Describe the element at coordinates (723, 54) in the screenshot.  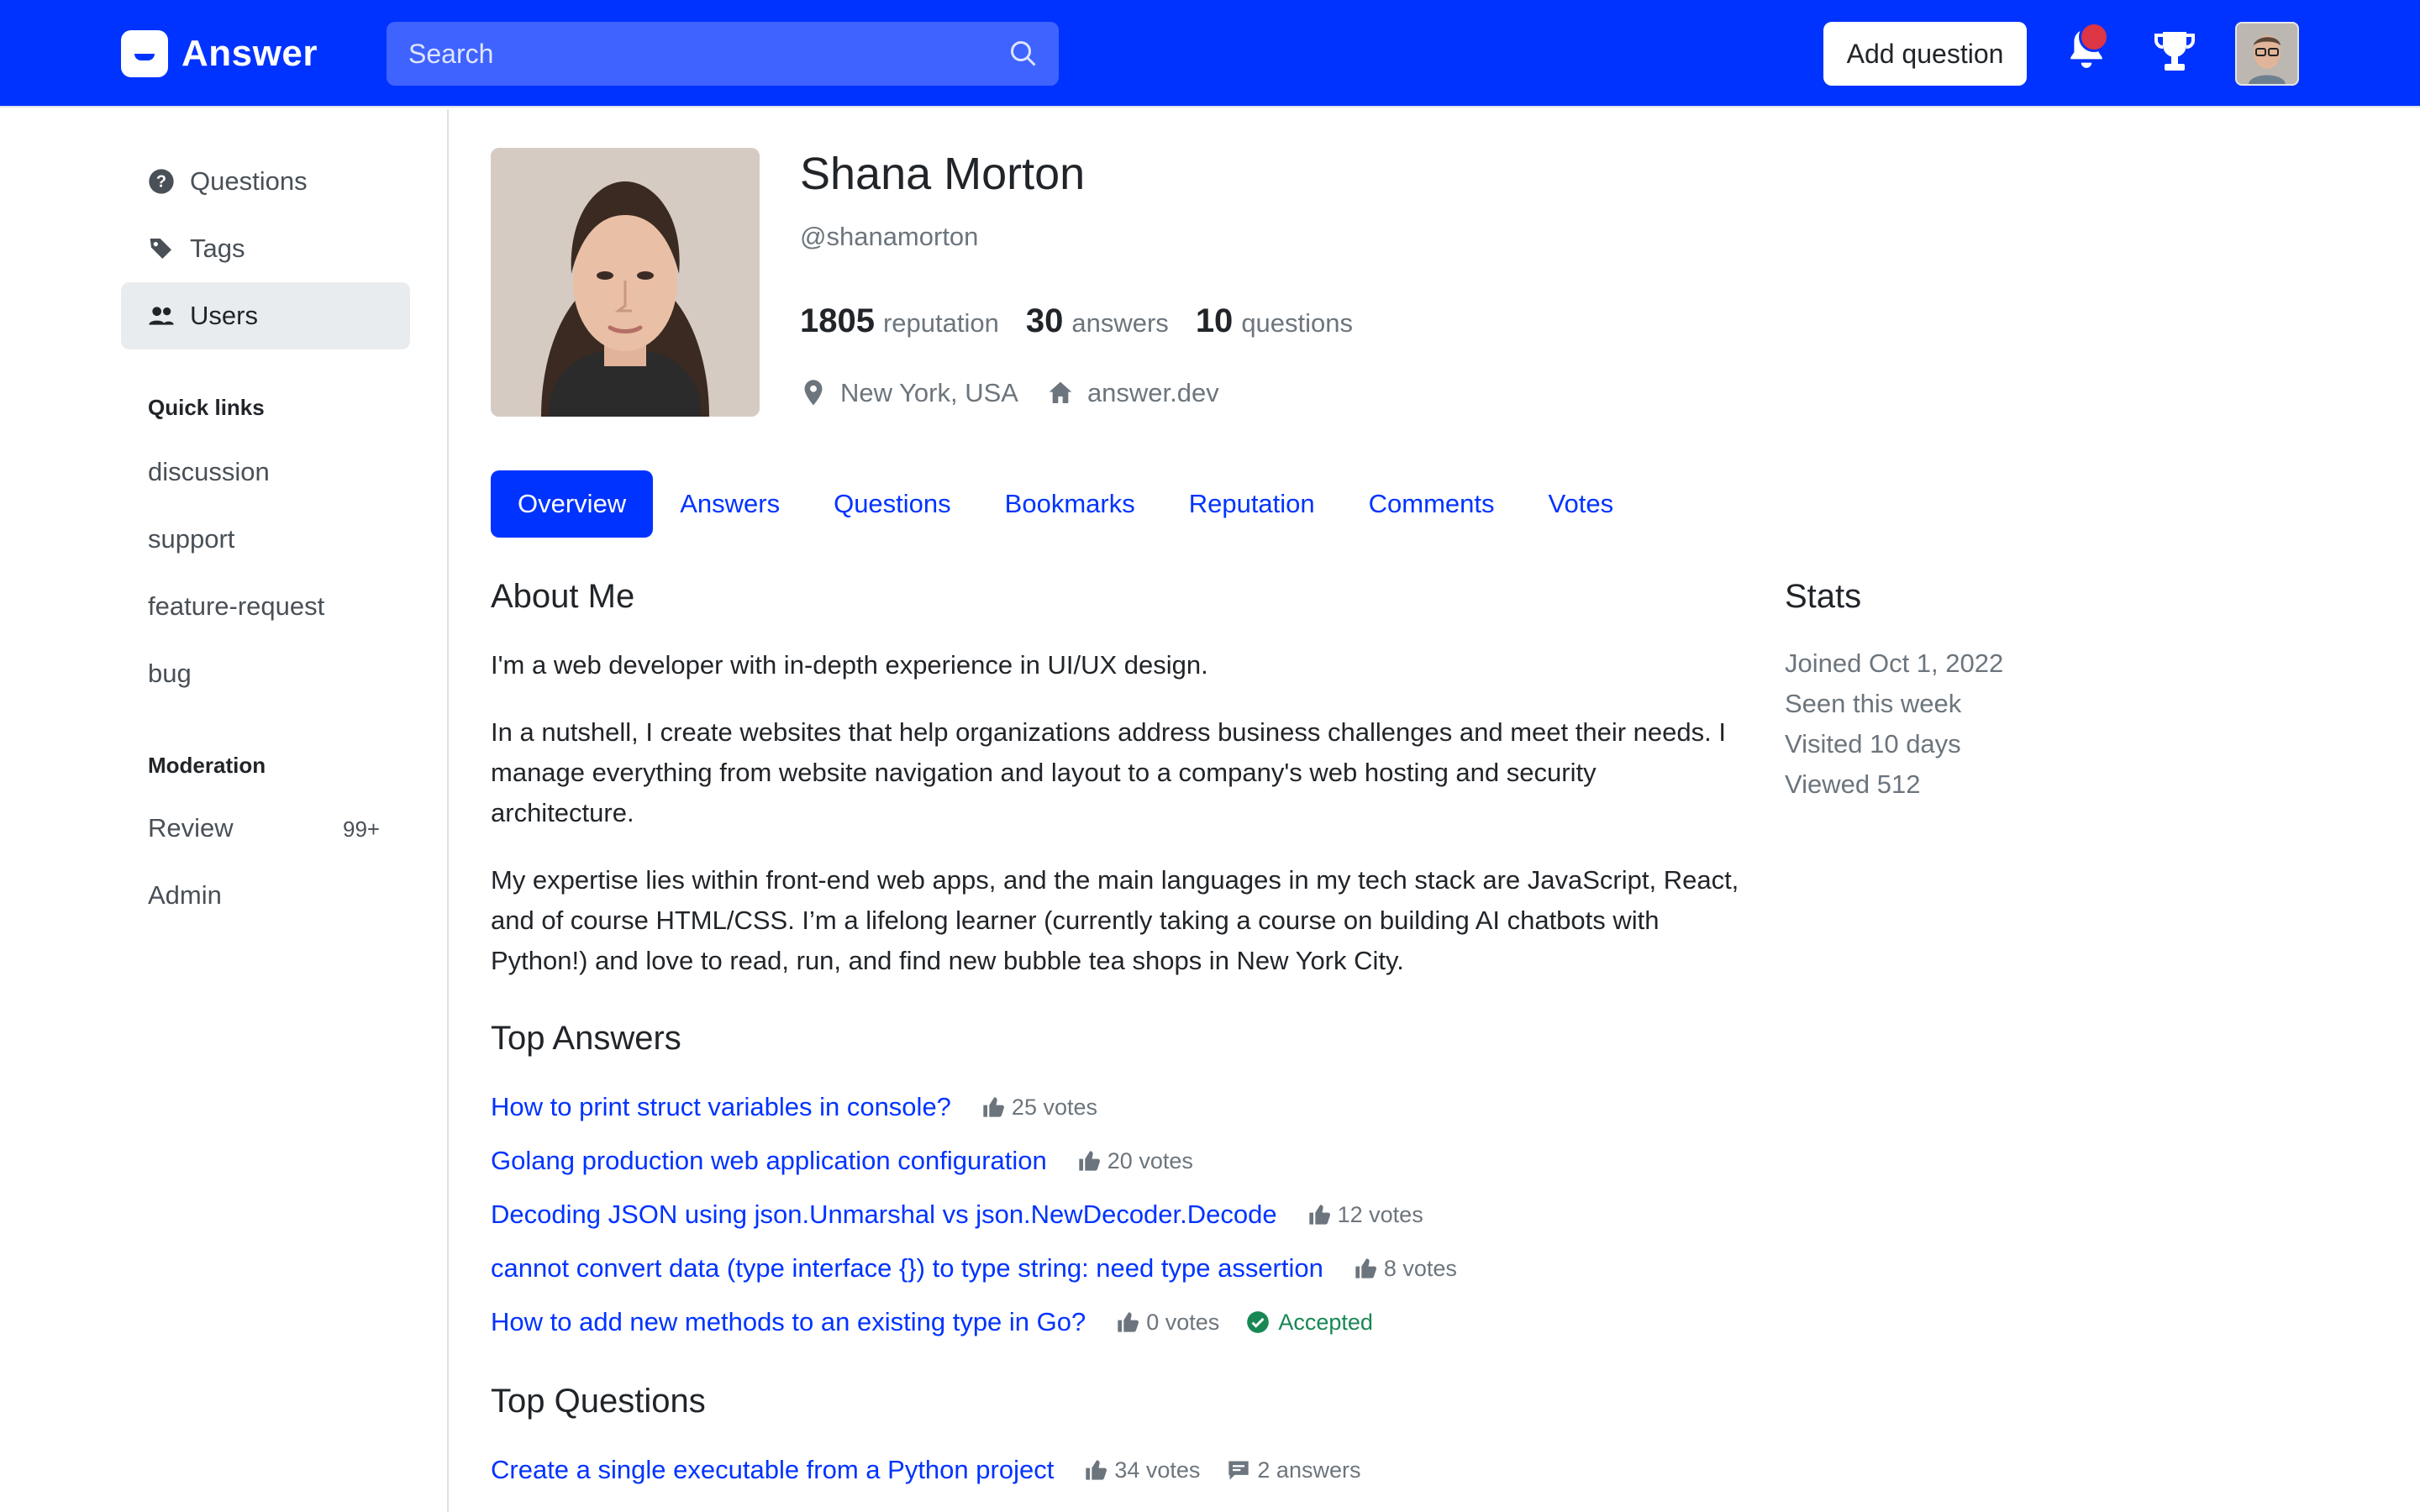
I see `search-input: Search` at that location.